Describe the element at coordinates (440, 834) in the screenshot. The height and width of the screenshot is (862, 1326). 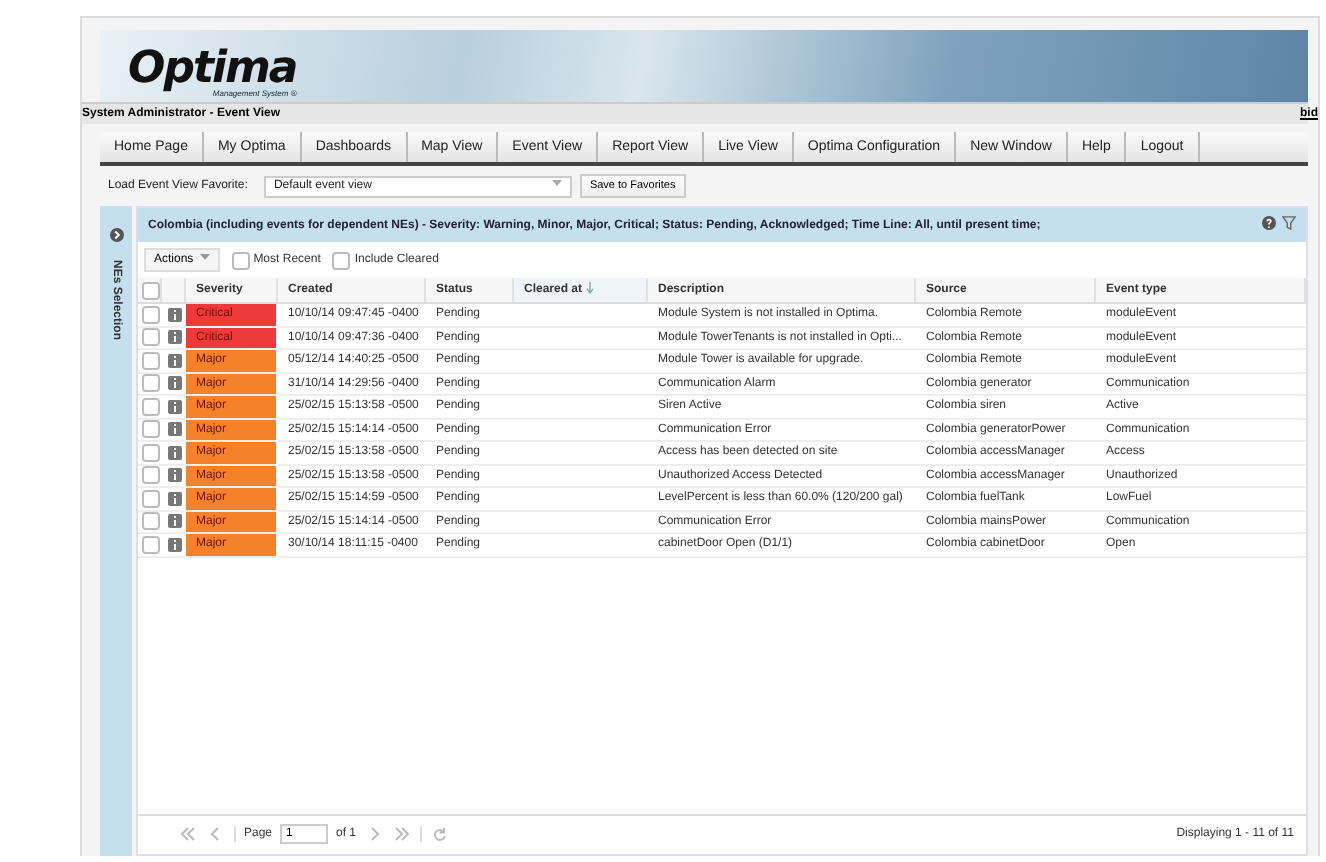
I see `refresh-button` at that location.